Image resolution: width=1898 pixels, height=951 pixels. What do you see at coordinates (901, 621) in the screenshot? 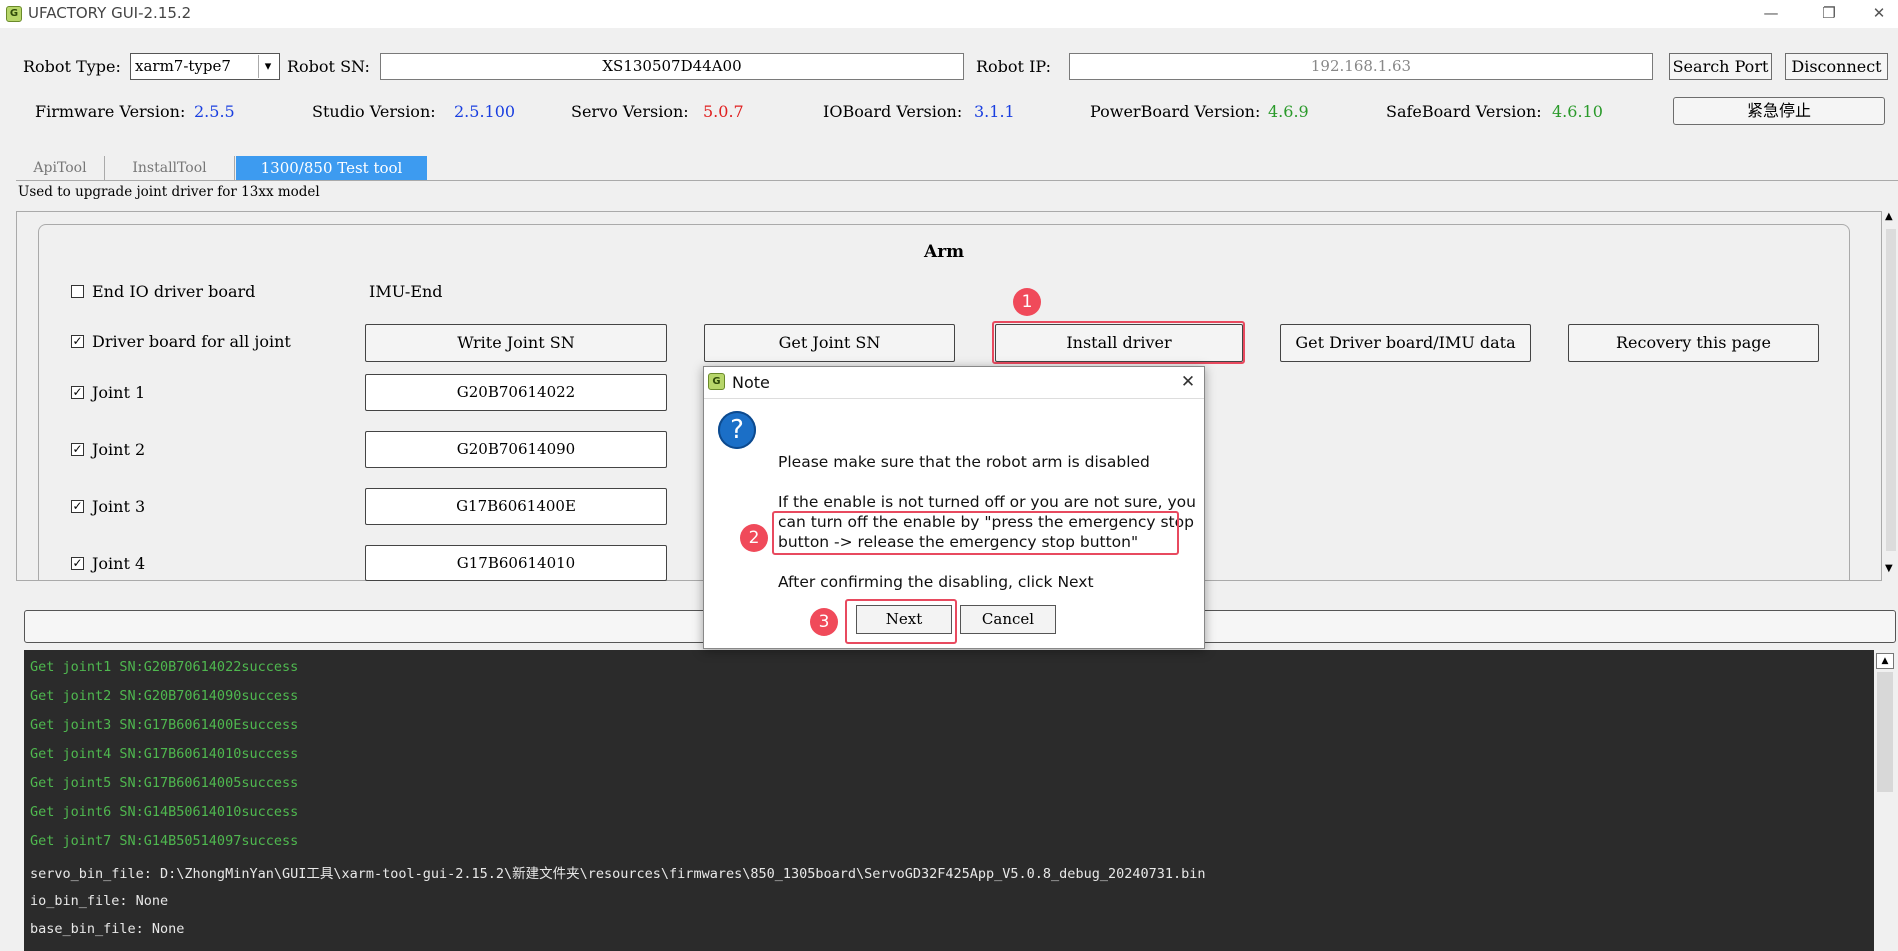
I see `next-button-highlight` at bounding box center [901, 621].